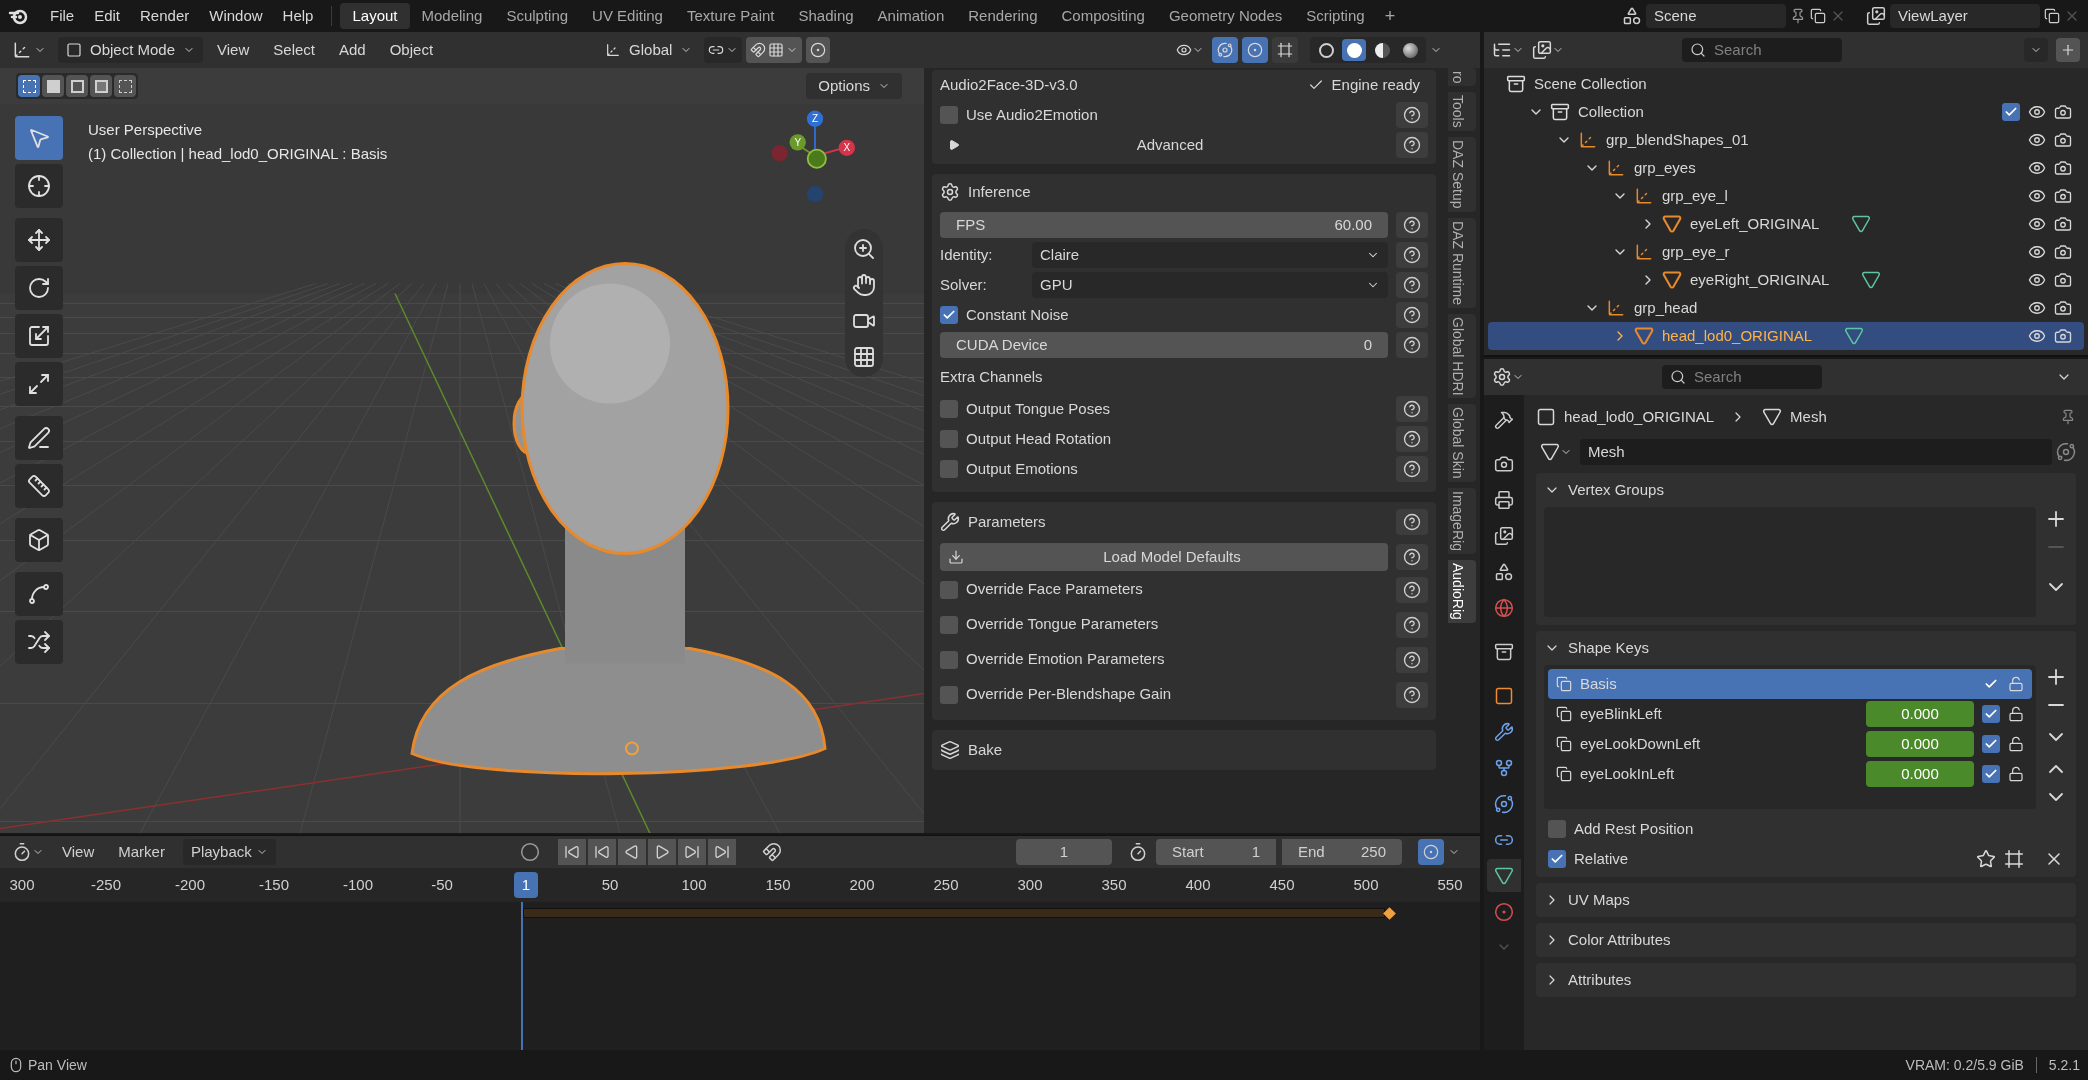  What do you see at coordinates (411, 50) in the screenshot?
I see `menu-item: Object` at bounding box center [411, 50].